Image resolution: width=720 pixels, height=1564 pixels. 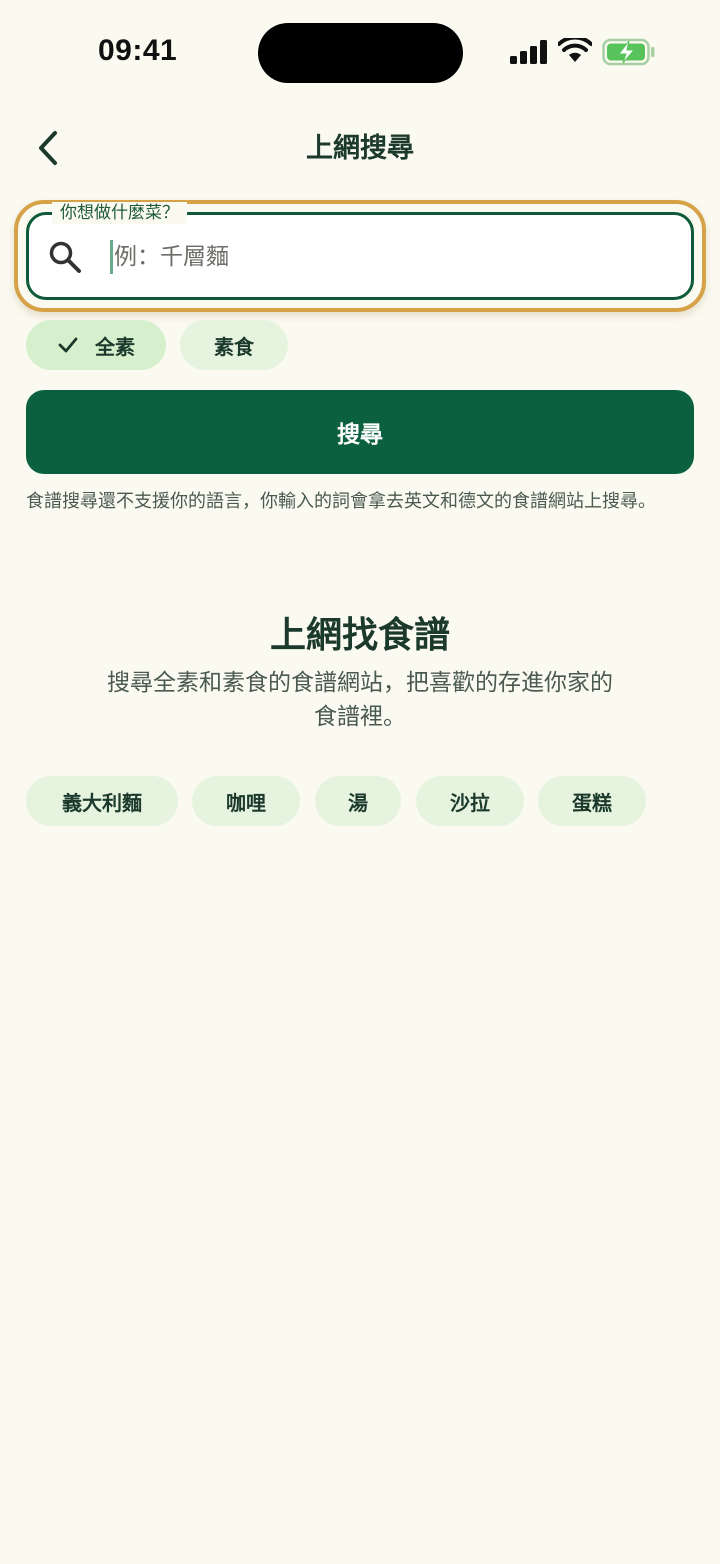 I want to click on text-caret, so click(x=111, y=257).